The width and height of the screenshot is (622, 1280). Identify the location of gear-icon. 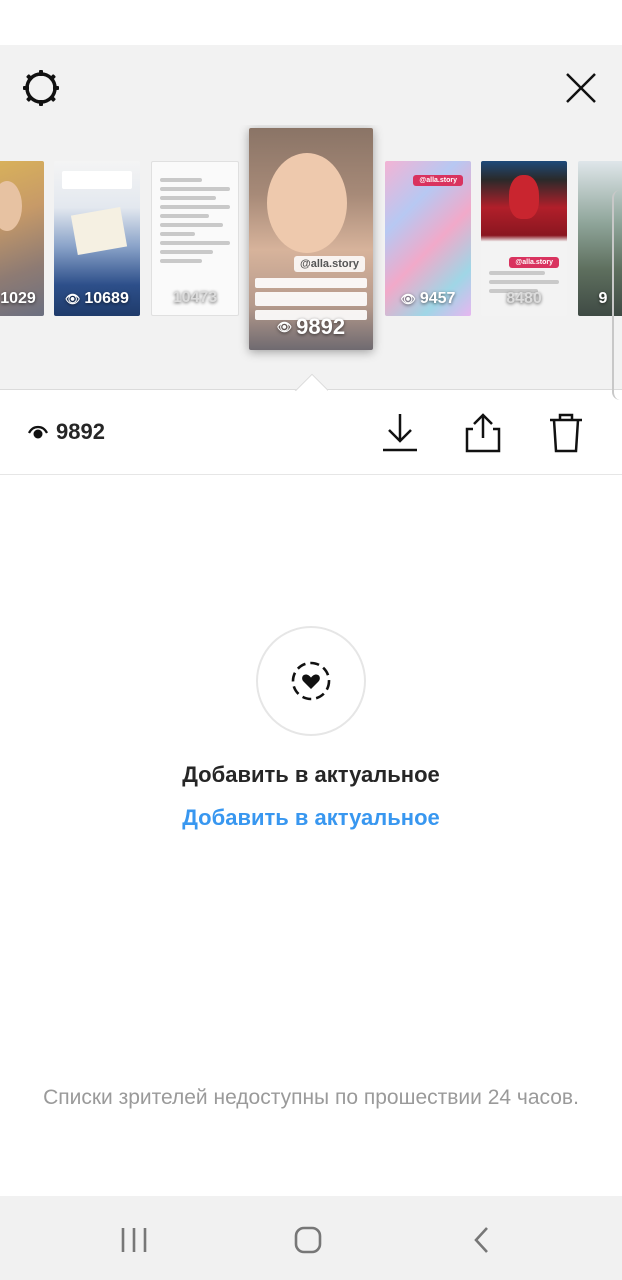
(41, 88).